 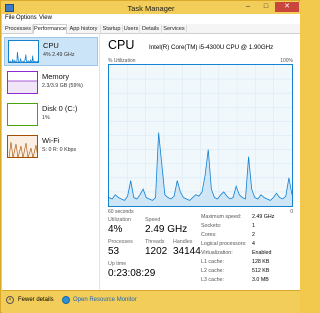 What do you see at coordinates (26, 18) in the screenshot?
I see `menu-options: Options` at bounding box center [26, 18].